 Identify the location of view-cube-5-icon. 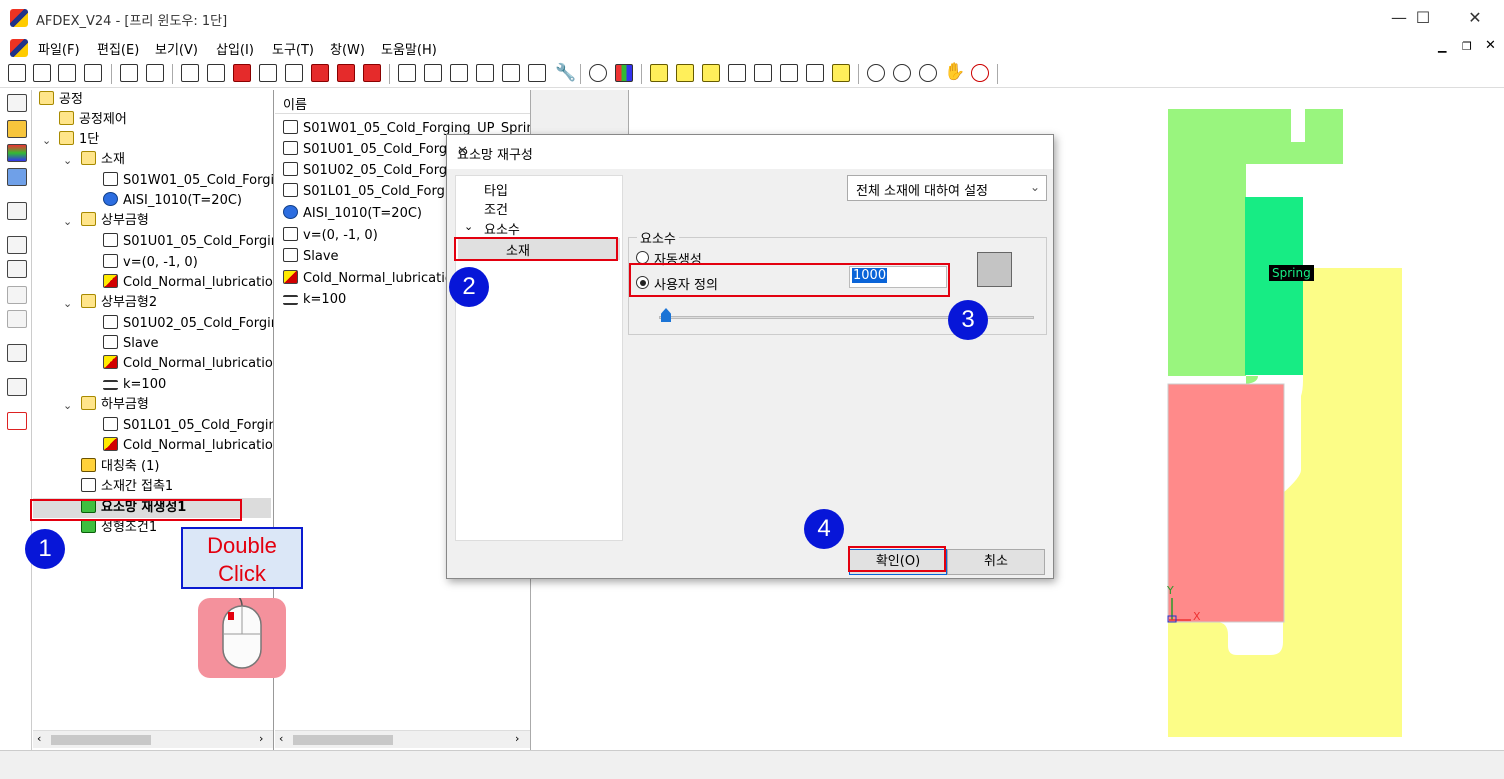
(294, 73).